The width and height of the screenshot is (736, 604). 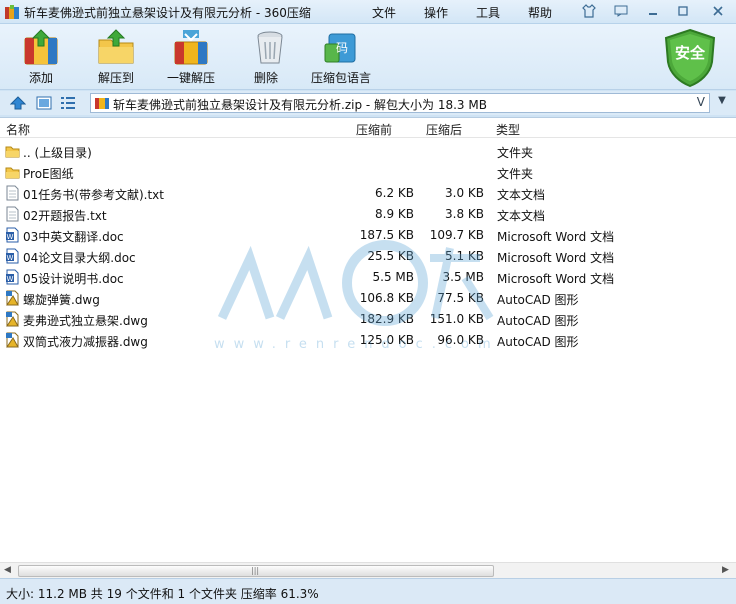 I want to click on file-size-after: 3.0 KB, so click(x=464, y=193).